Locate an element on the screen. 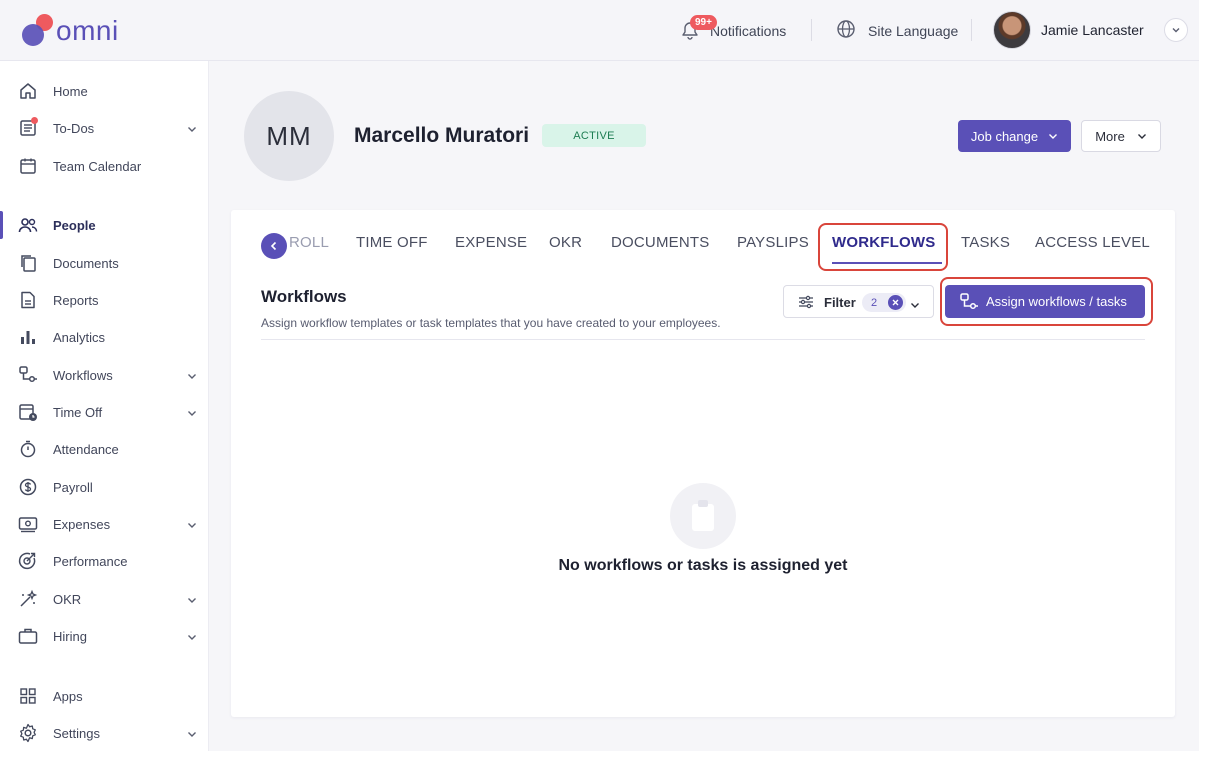 This screenshot has height=766, width=1224. more-button: More is located at coordinates (1121, 136).